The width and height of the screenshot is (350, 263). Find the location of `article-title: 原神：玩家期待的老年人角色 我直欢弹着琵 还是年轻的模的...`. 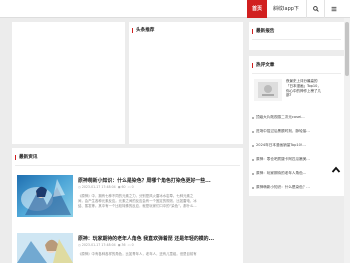

article-title: 原神：玩家期待的老年人角色 我直欢弹着琵 还是年轻的模的... is located at coordinates (158, 238).